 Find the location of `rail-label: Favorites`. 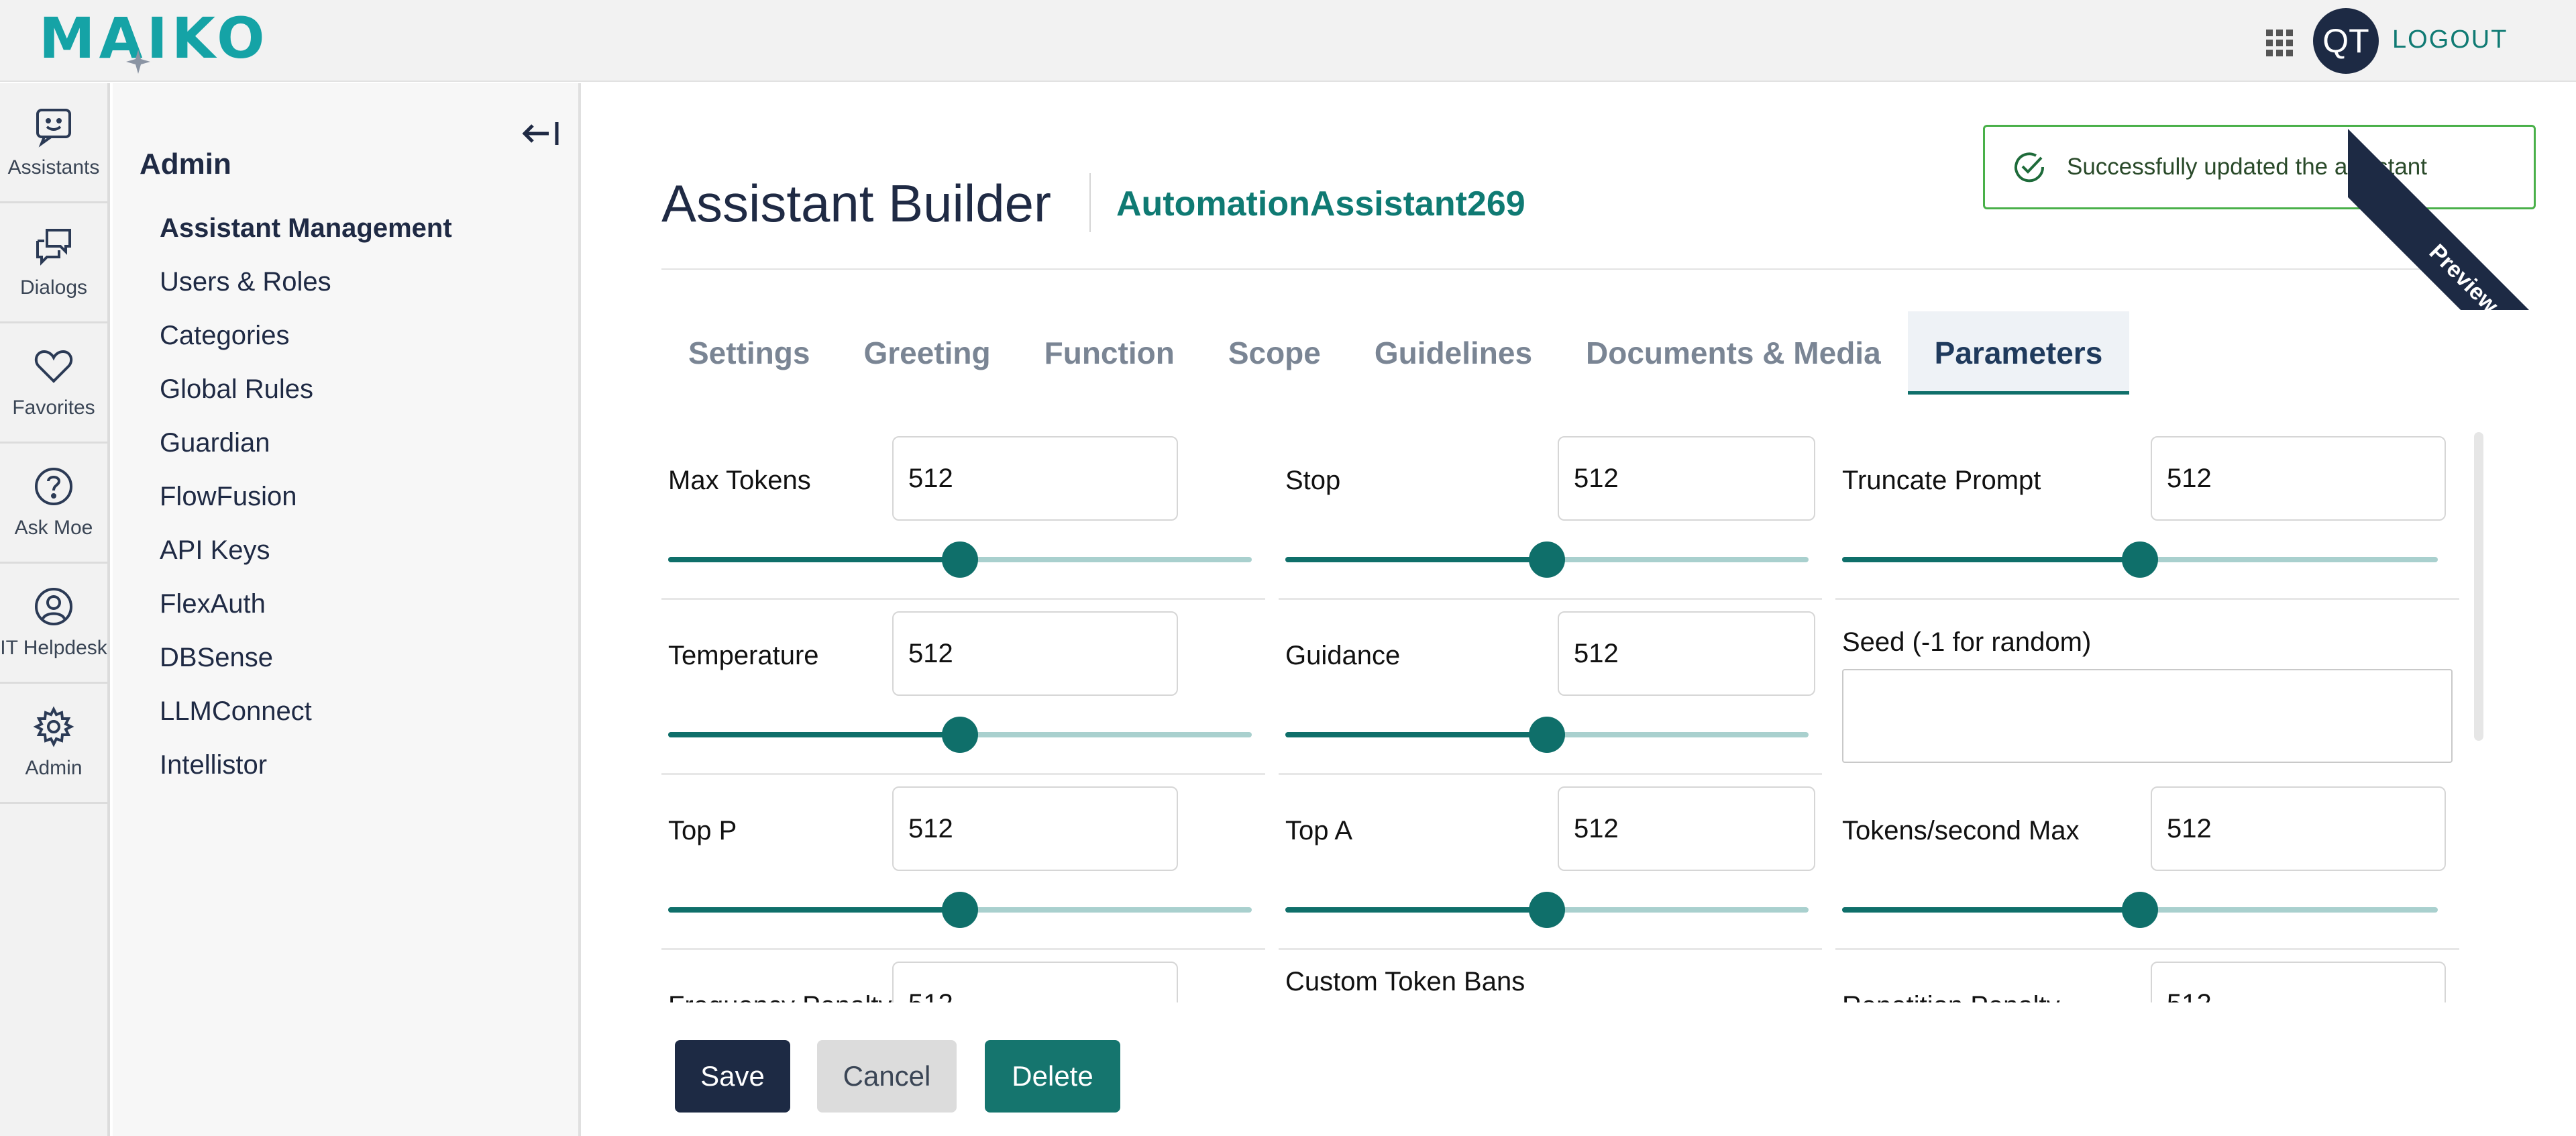

rail-label: Favorites is located at coordinates (53, 408).